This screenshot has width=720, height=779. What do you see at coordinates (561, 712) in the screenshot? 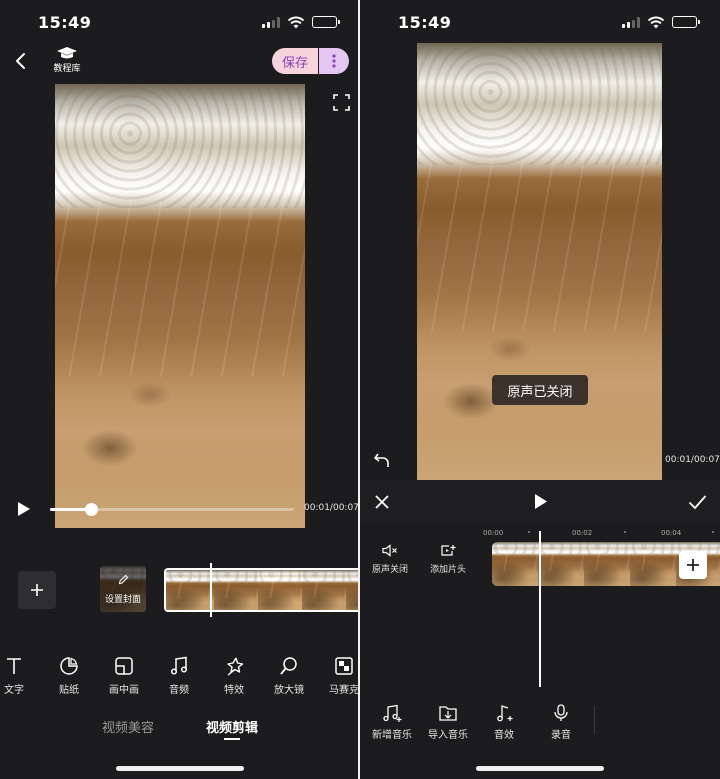
I see `microphone-icon` at bounding box center [561, 712].